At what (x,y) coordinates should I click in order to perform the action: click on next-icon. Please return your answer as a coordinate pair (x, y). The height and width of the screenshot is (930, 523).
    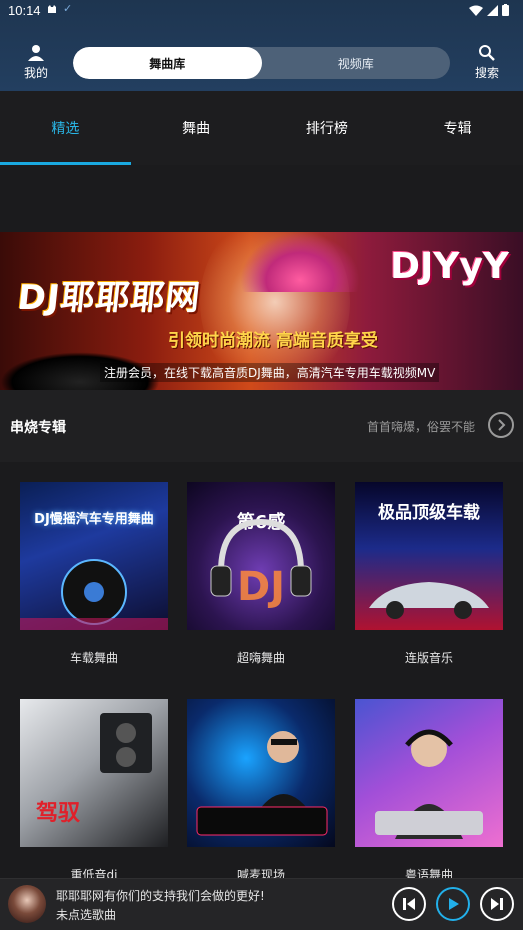
    Looking at the image, I should click on (497, 904).